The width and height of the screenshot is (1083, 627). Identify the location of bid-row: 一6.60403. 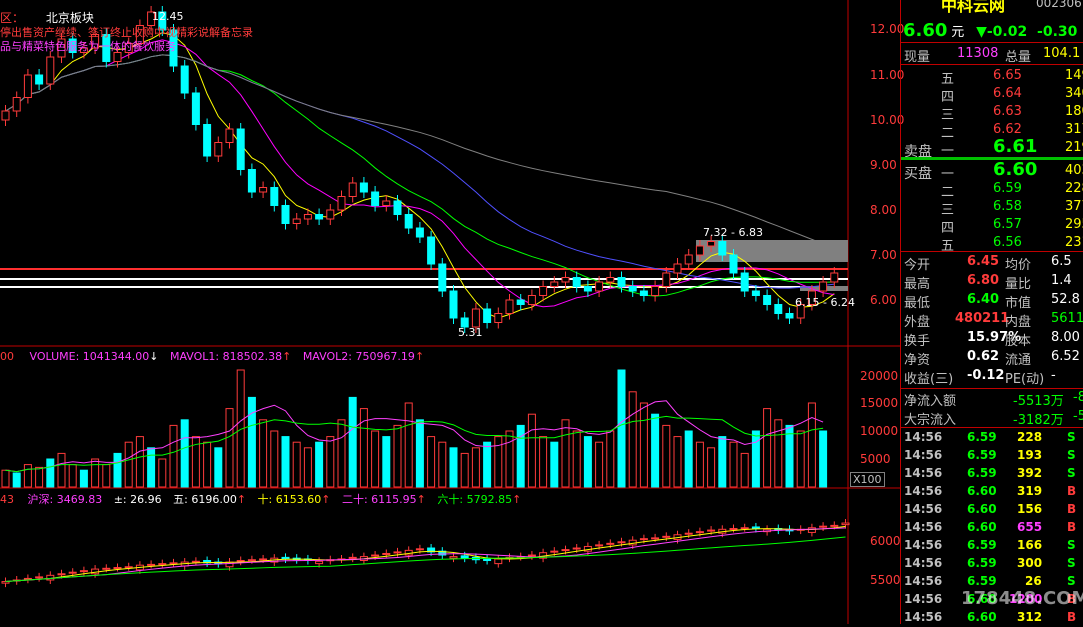
(992, 170).